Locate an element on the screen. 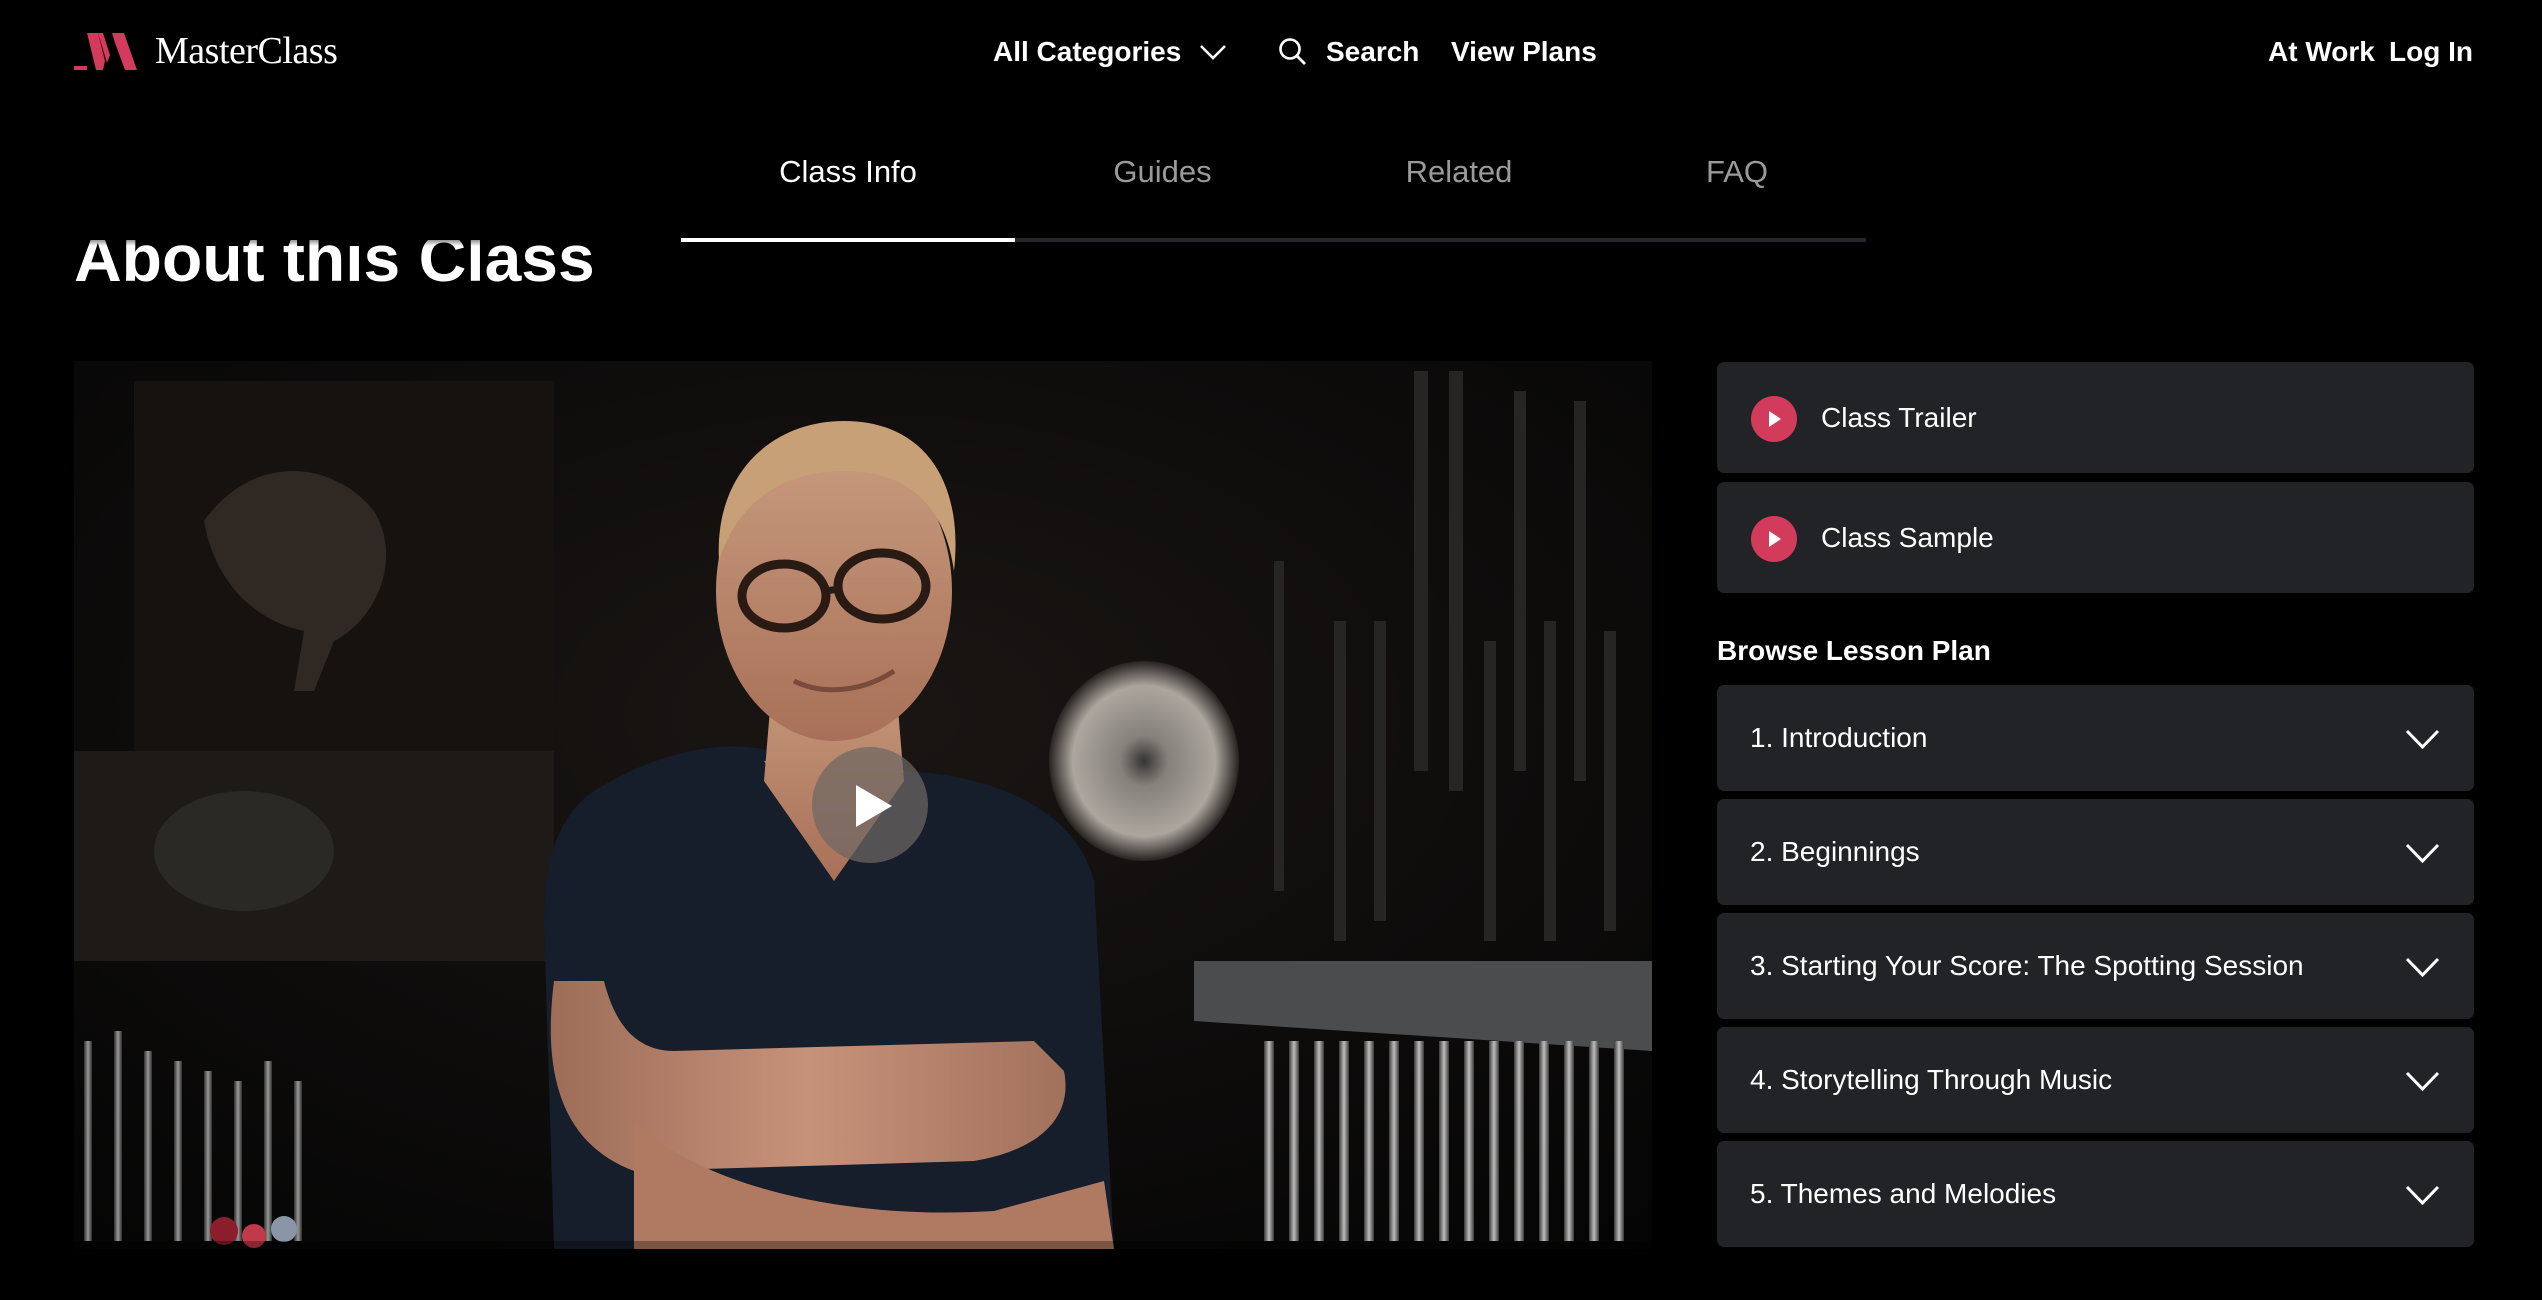 The height and width of the screenshot is (1300, 2542). lesson-title: 4. Storytelling Through Music is located at coordinates (1931, 1079).